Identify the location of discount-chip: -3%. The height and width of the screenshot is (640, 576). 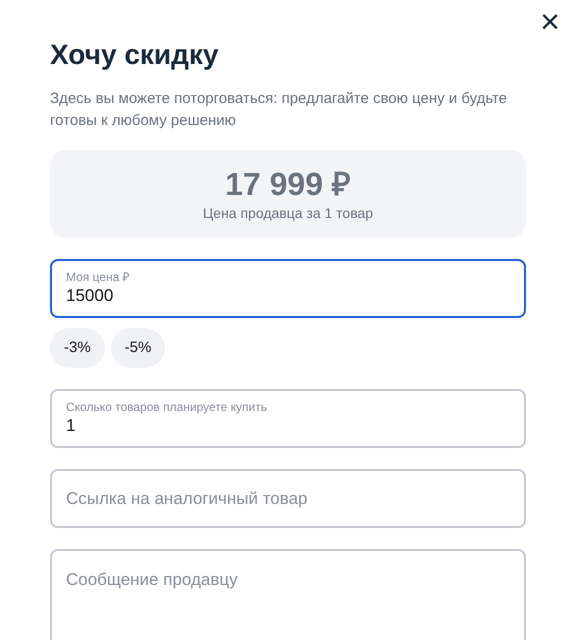
(77, 348).